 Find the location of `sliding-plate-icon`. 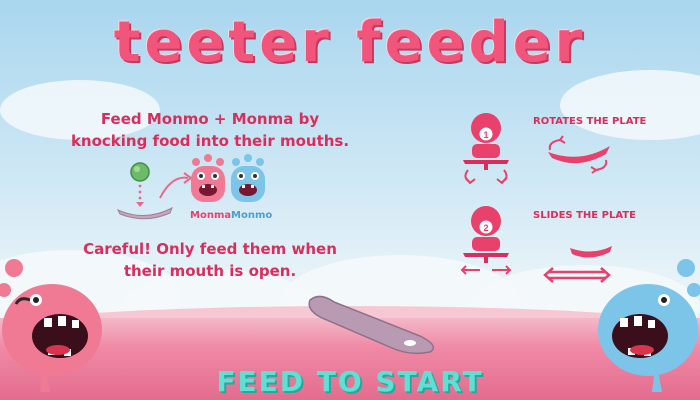

sliding-plate-icon is located at coordinates (577, 264).